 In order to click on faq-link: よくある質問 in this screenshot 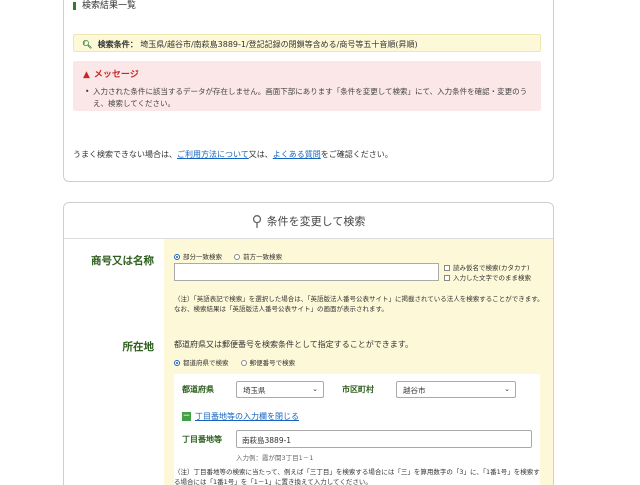, I will do `click(297, 154)`.